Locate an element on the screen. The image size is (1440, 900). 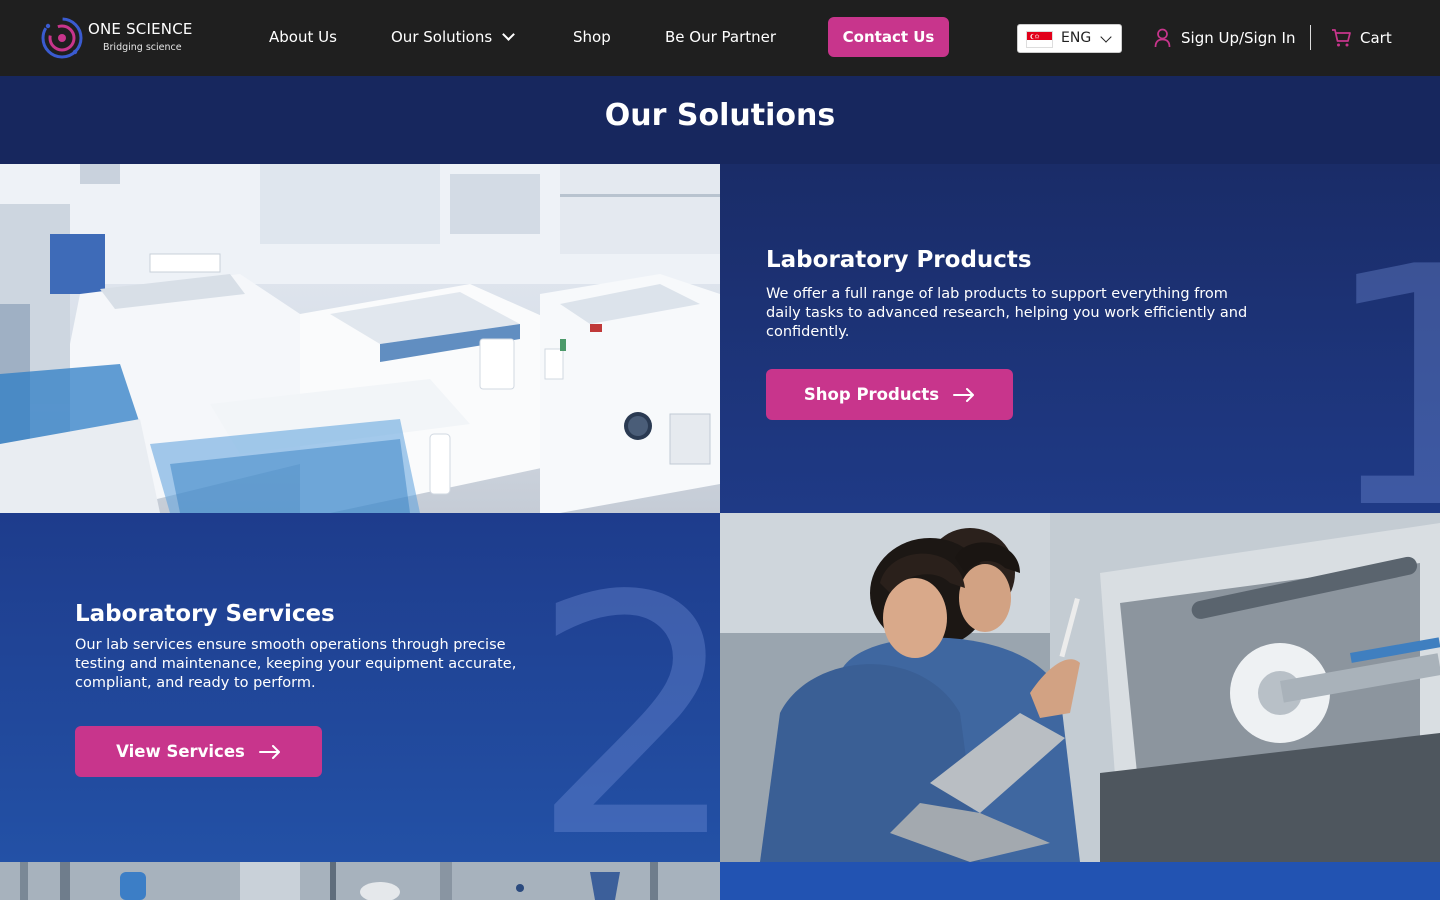
solution-number: 1 is located at coordinates (1380, 355).